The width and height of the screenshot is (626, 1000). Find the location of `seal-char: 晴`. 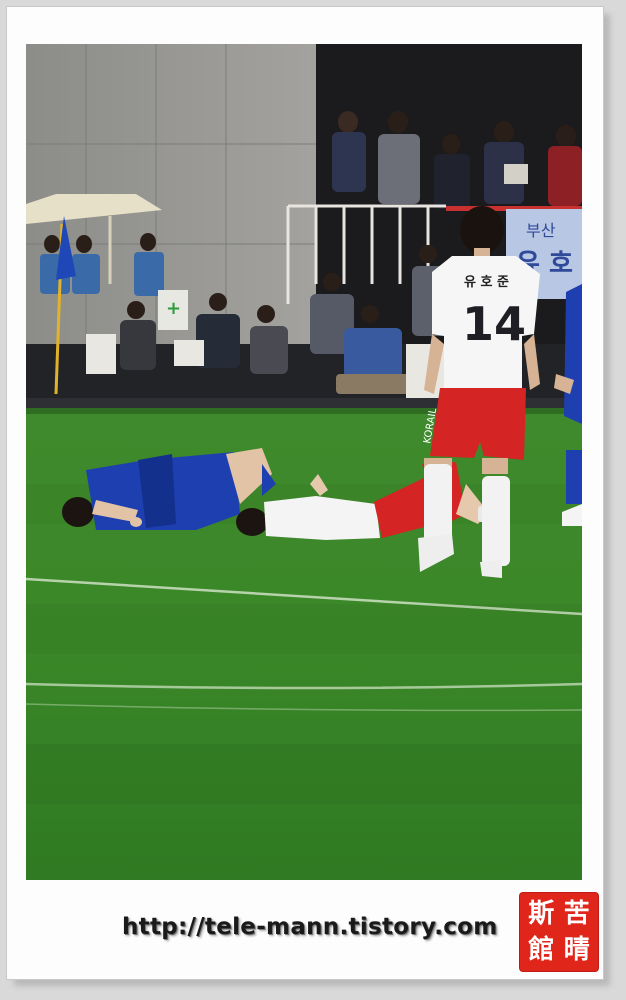

seal-char: 晴 is located at coordinates (576, 949).